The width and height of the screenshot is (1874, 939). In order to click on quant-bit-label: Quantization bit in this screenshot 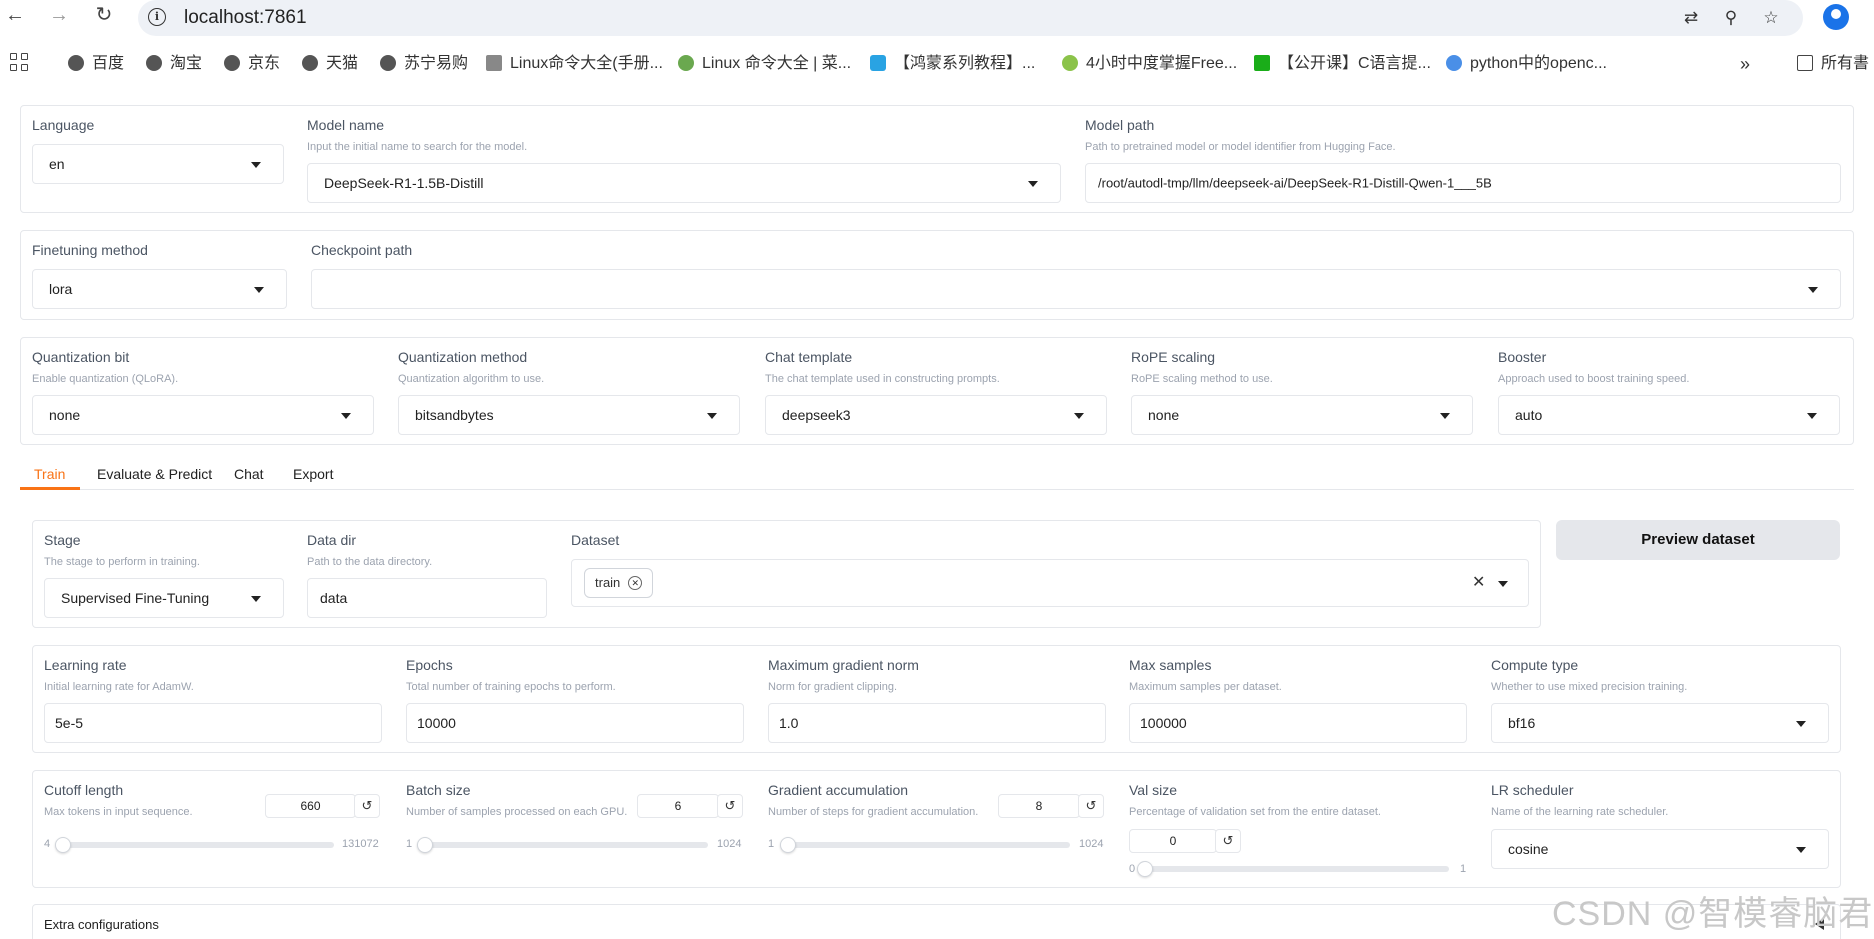, I will do `click(81, 357)`.